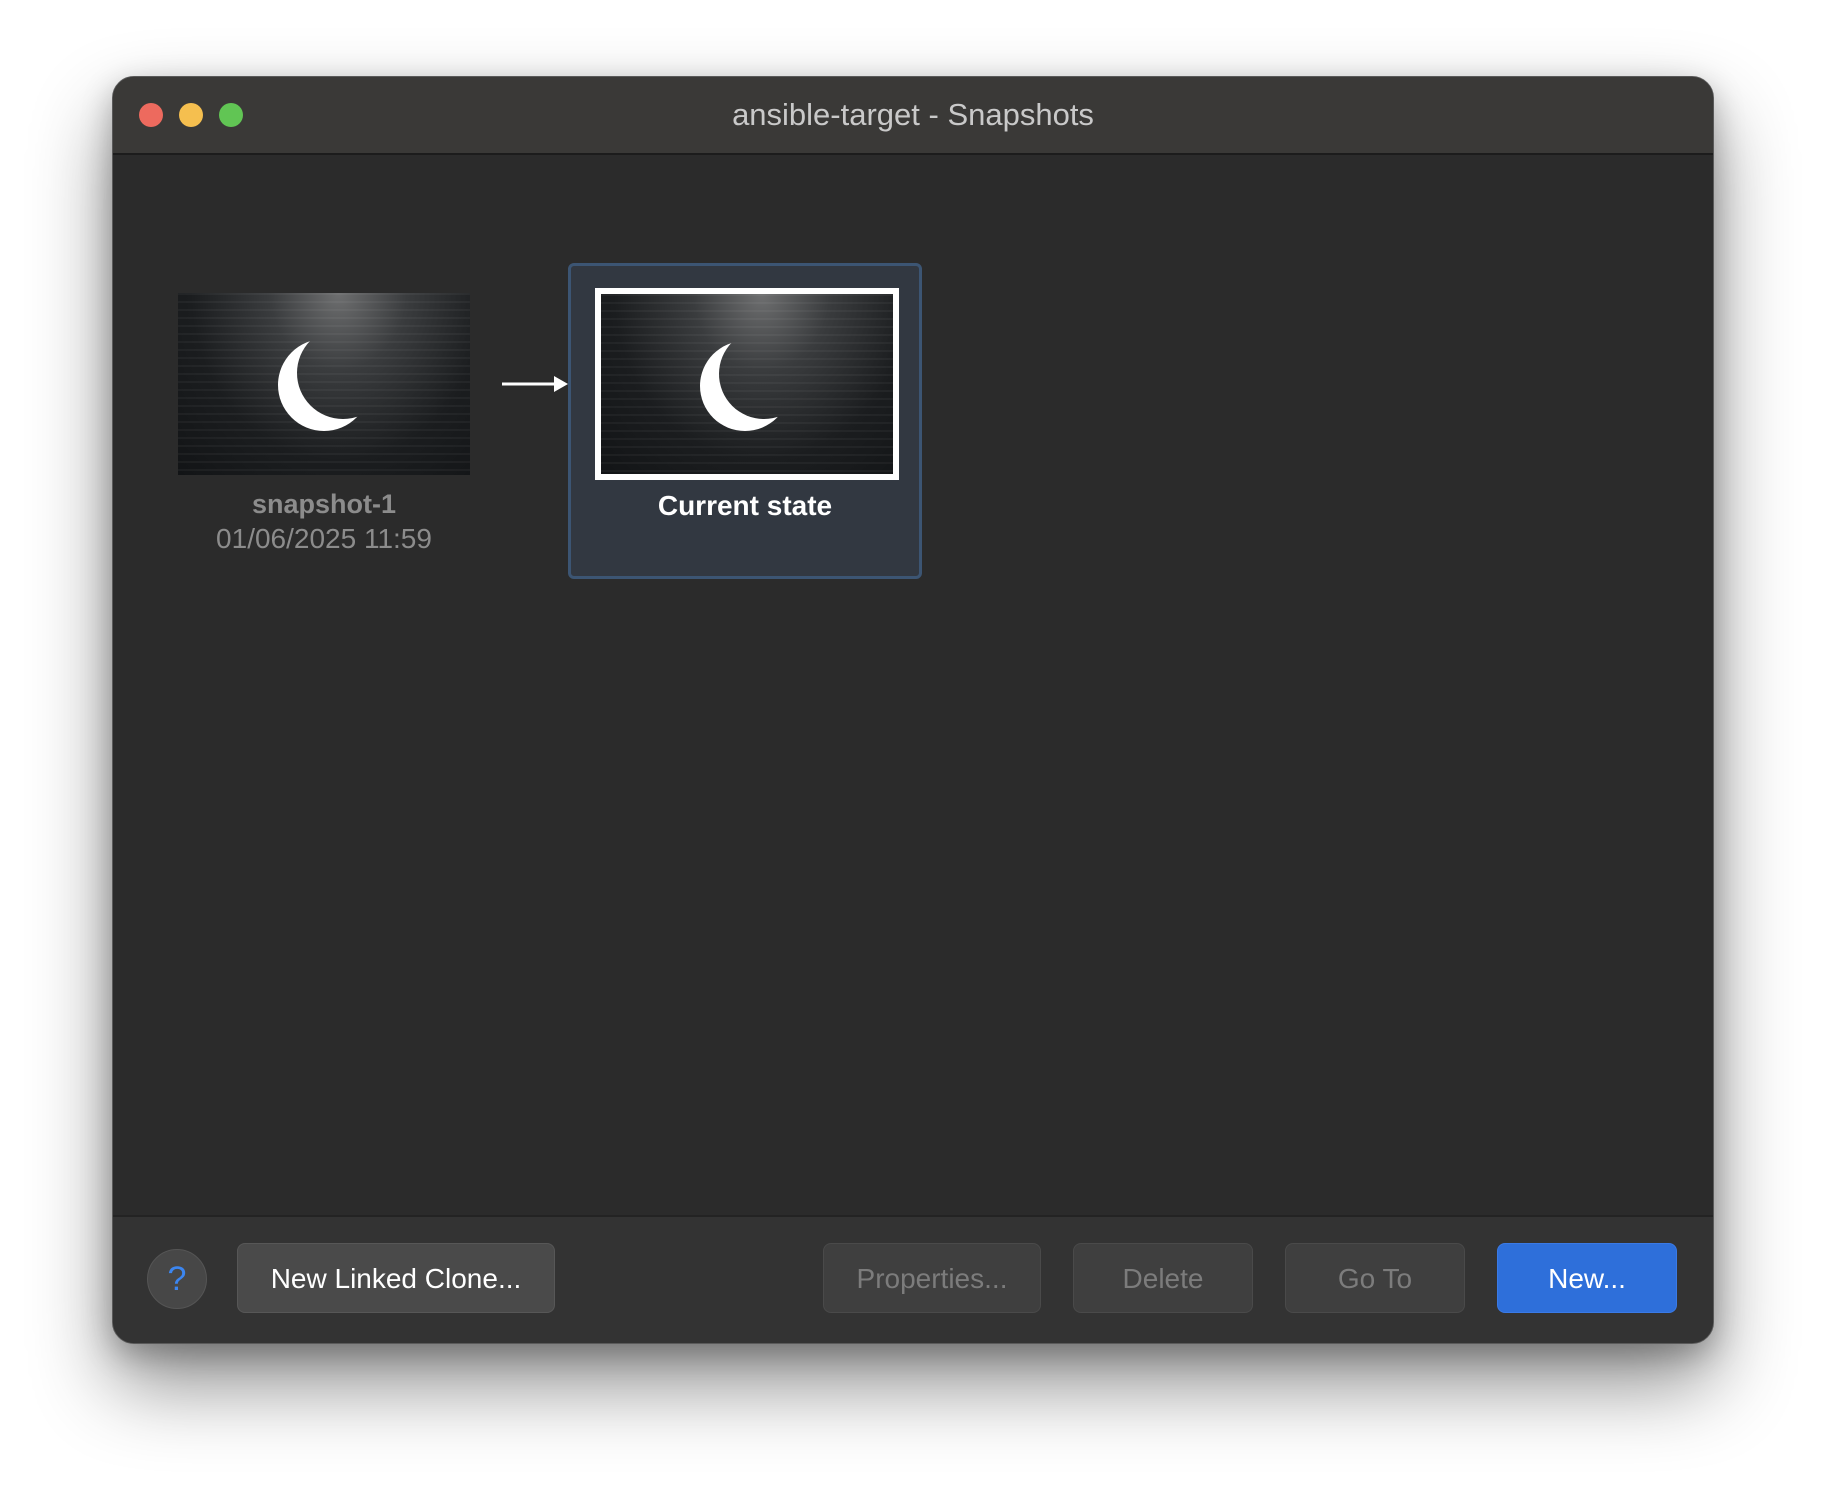 This screenshot has height=1490, width=1824. What do you see at coordinates (535, 384) in the screenshot?
I see `right-arrow-icon` at bounding box center [535, 384].